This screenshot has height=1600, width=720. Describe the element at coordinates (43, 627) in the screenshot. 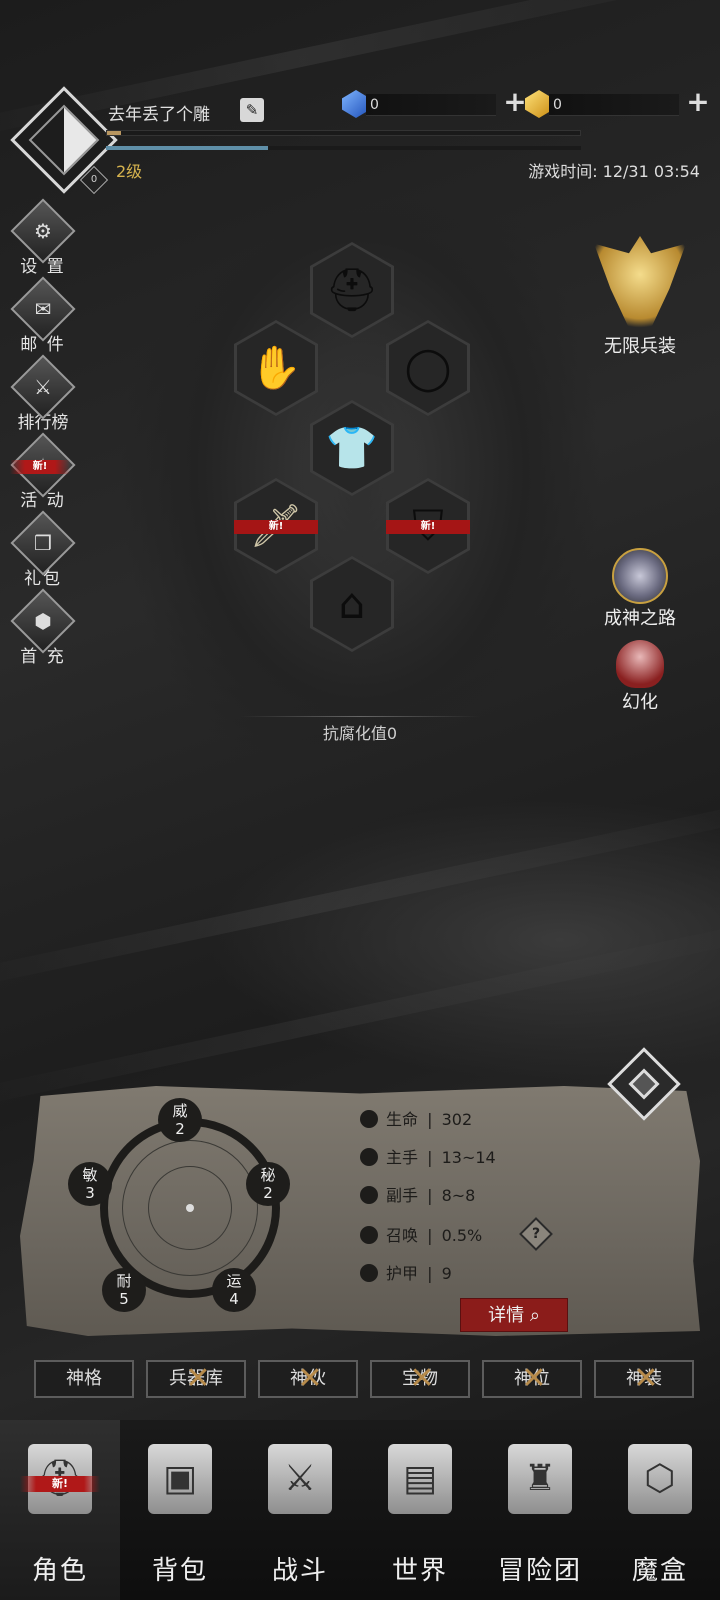

I see `menu-first-charge: ⬢ 首 充` at that location.